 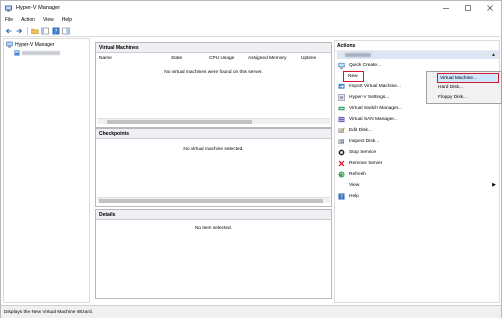 I want to click on toolbar: ?, so click(x=251, y=31).